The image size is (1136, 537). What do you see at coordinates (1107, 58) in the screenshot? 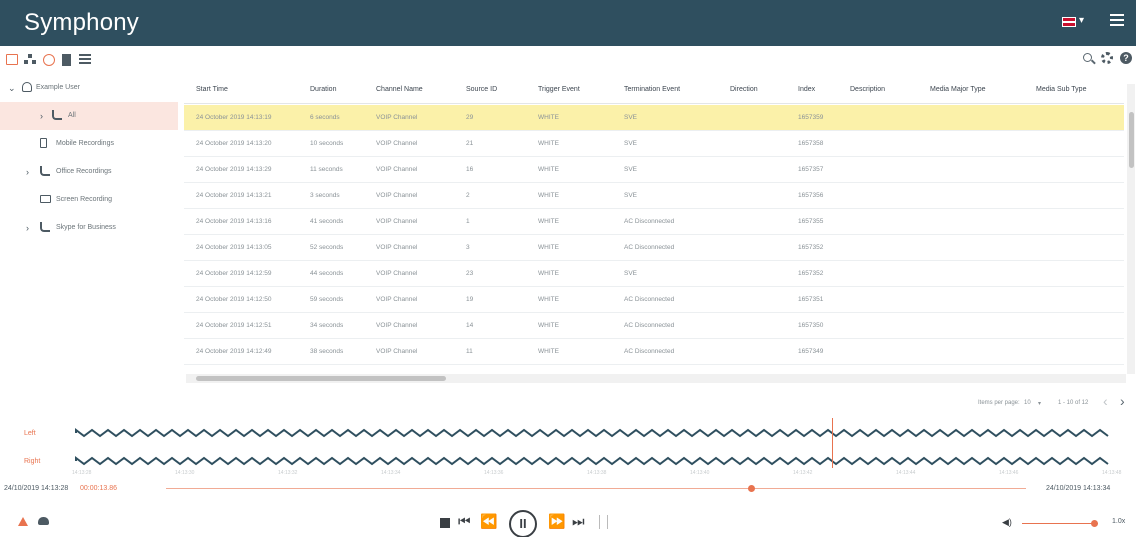
I see `gear-icon` at bounding box center [1107, 58].